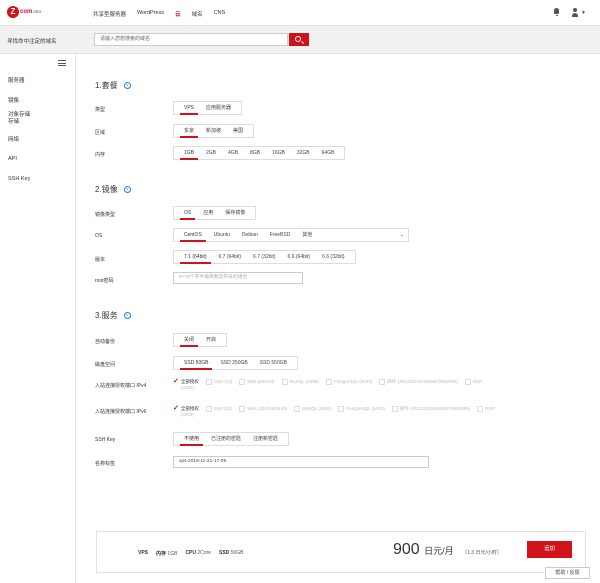  I want to click on section-service-title: 3.服务?, so click(113, 315).